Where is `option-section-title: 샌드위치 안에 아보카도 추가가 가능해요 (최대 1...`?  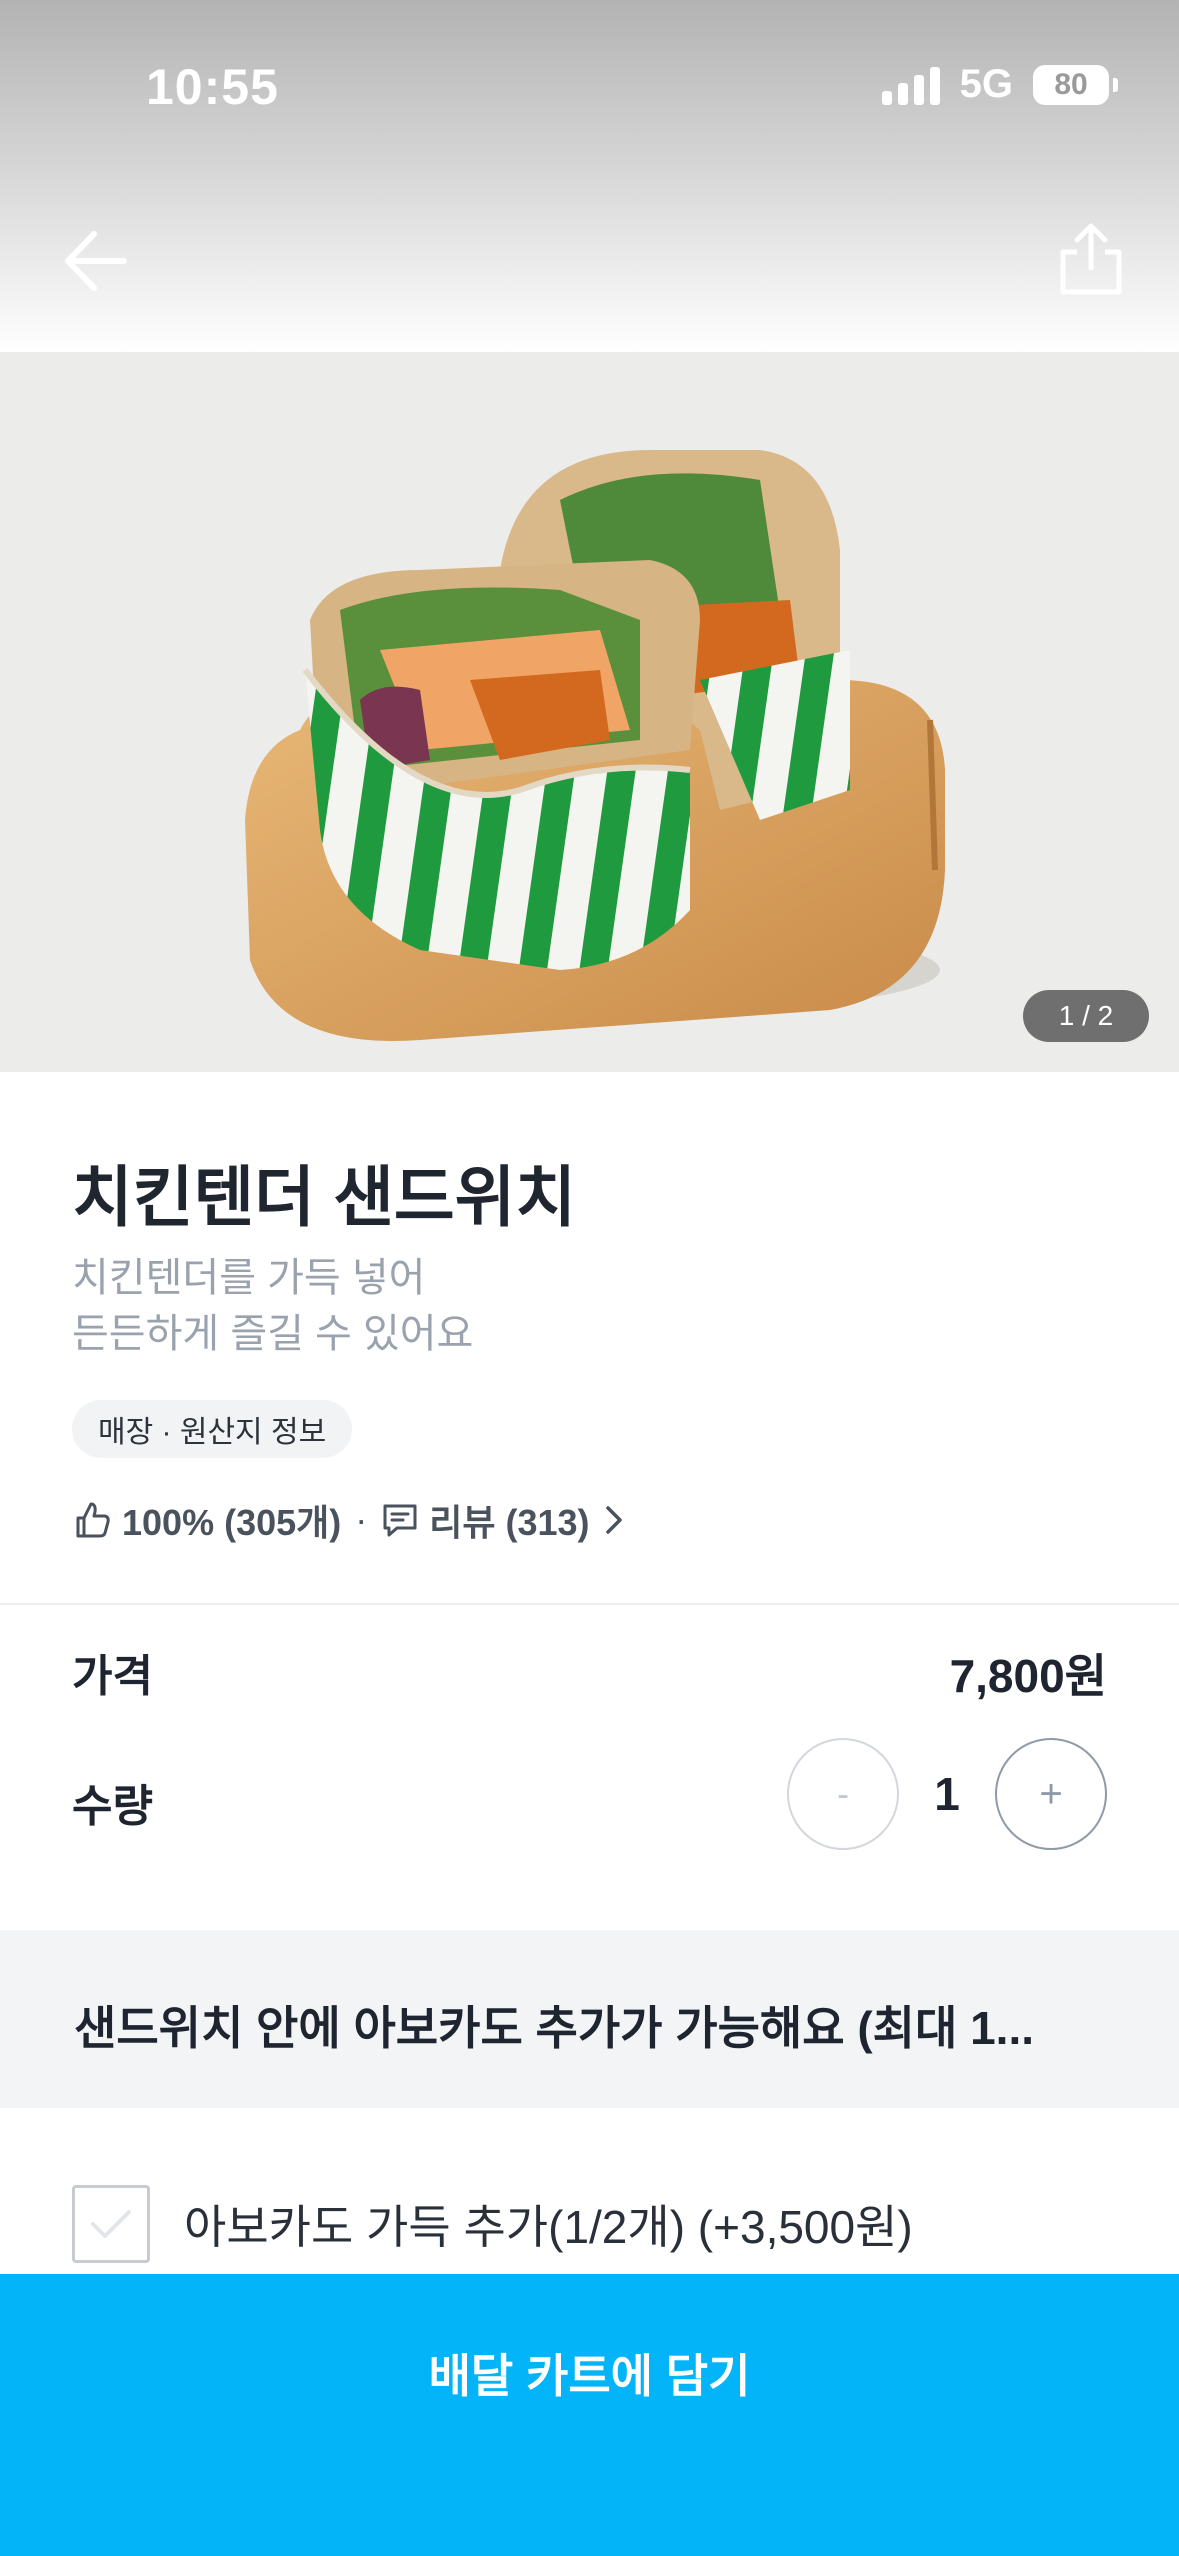
option-section-title: 샌드위치 안에 아보카도 추가가 가능해요 (최대 1... is located at coordinates (554, 2028).